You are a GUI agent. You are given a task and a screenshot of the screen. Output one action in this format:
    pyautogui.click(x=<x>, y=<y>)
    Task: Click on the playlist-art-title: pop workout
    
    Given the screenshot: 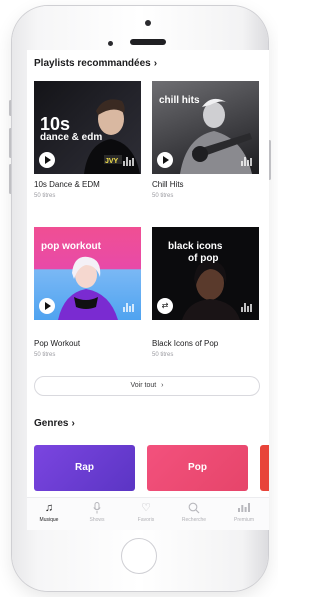 What is the action you would take?
    pyautogui.click(x=71, y=246)
    